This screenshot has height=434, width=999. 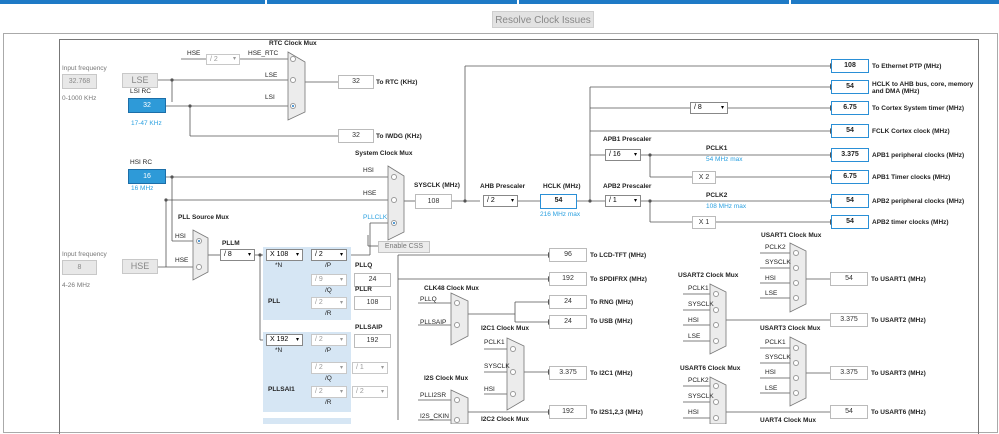 I want to click on pllsai-q2-dropdown: / 1, so click(x=370, y=368).